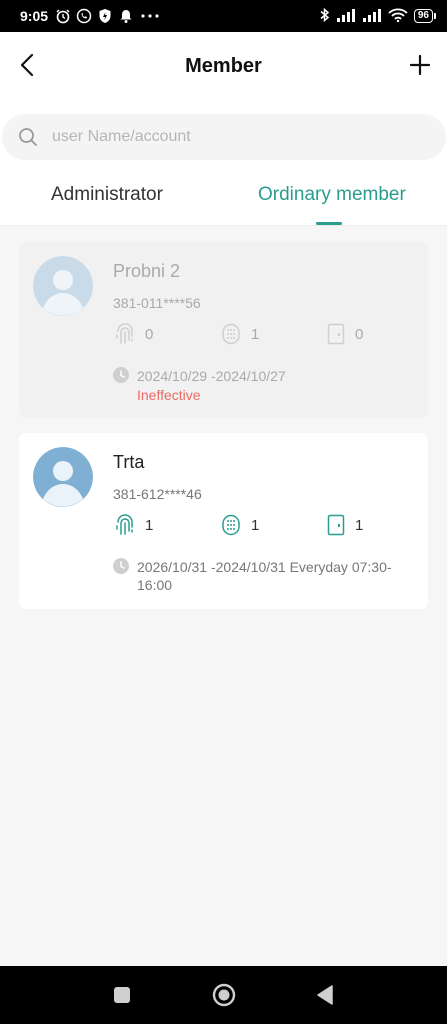 The width and height of the screenshot is (447, 1024). Describe the element at coordinates (359, 525) in the screenshot. I see `door-count: 1` at that location.